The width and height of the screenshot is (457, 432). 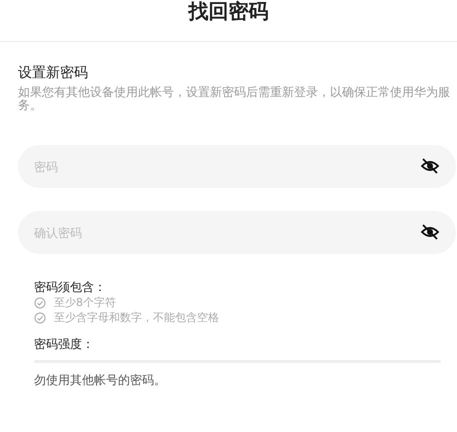 What do you see at coordinates (85, 302) in the screenshot?
I see `requirement-text: 至少8个字符` at bounding box center [85, 302].